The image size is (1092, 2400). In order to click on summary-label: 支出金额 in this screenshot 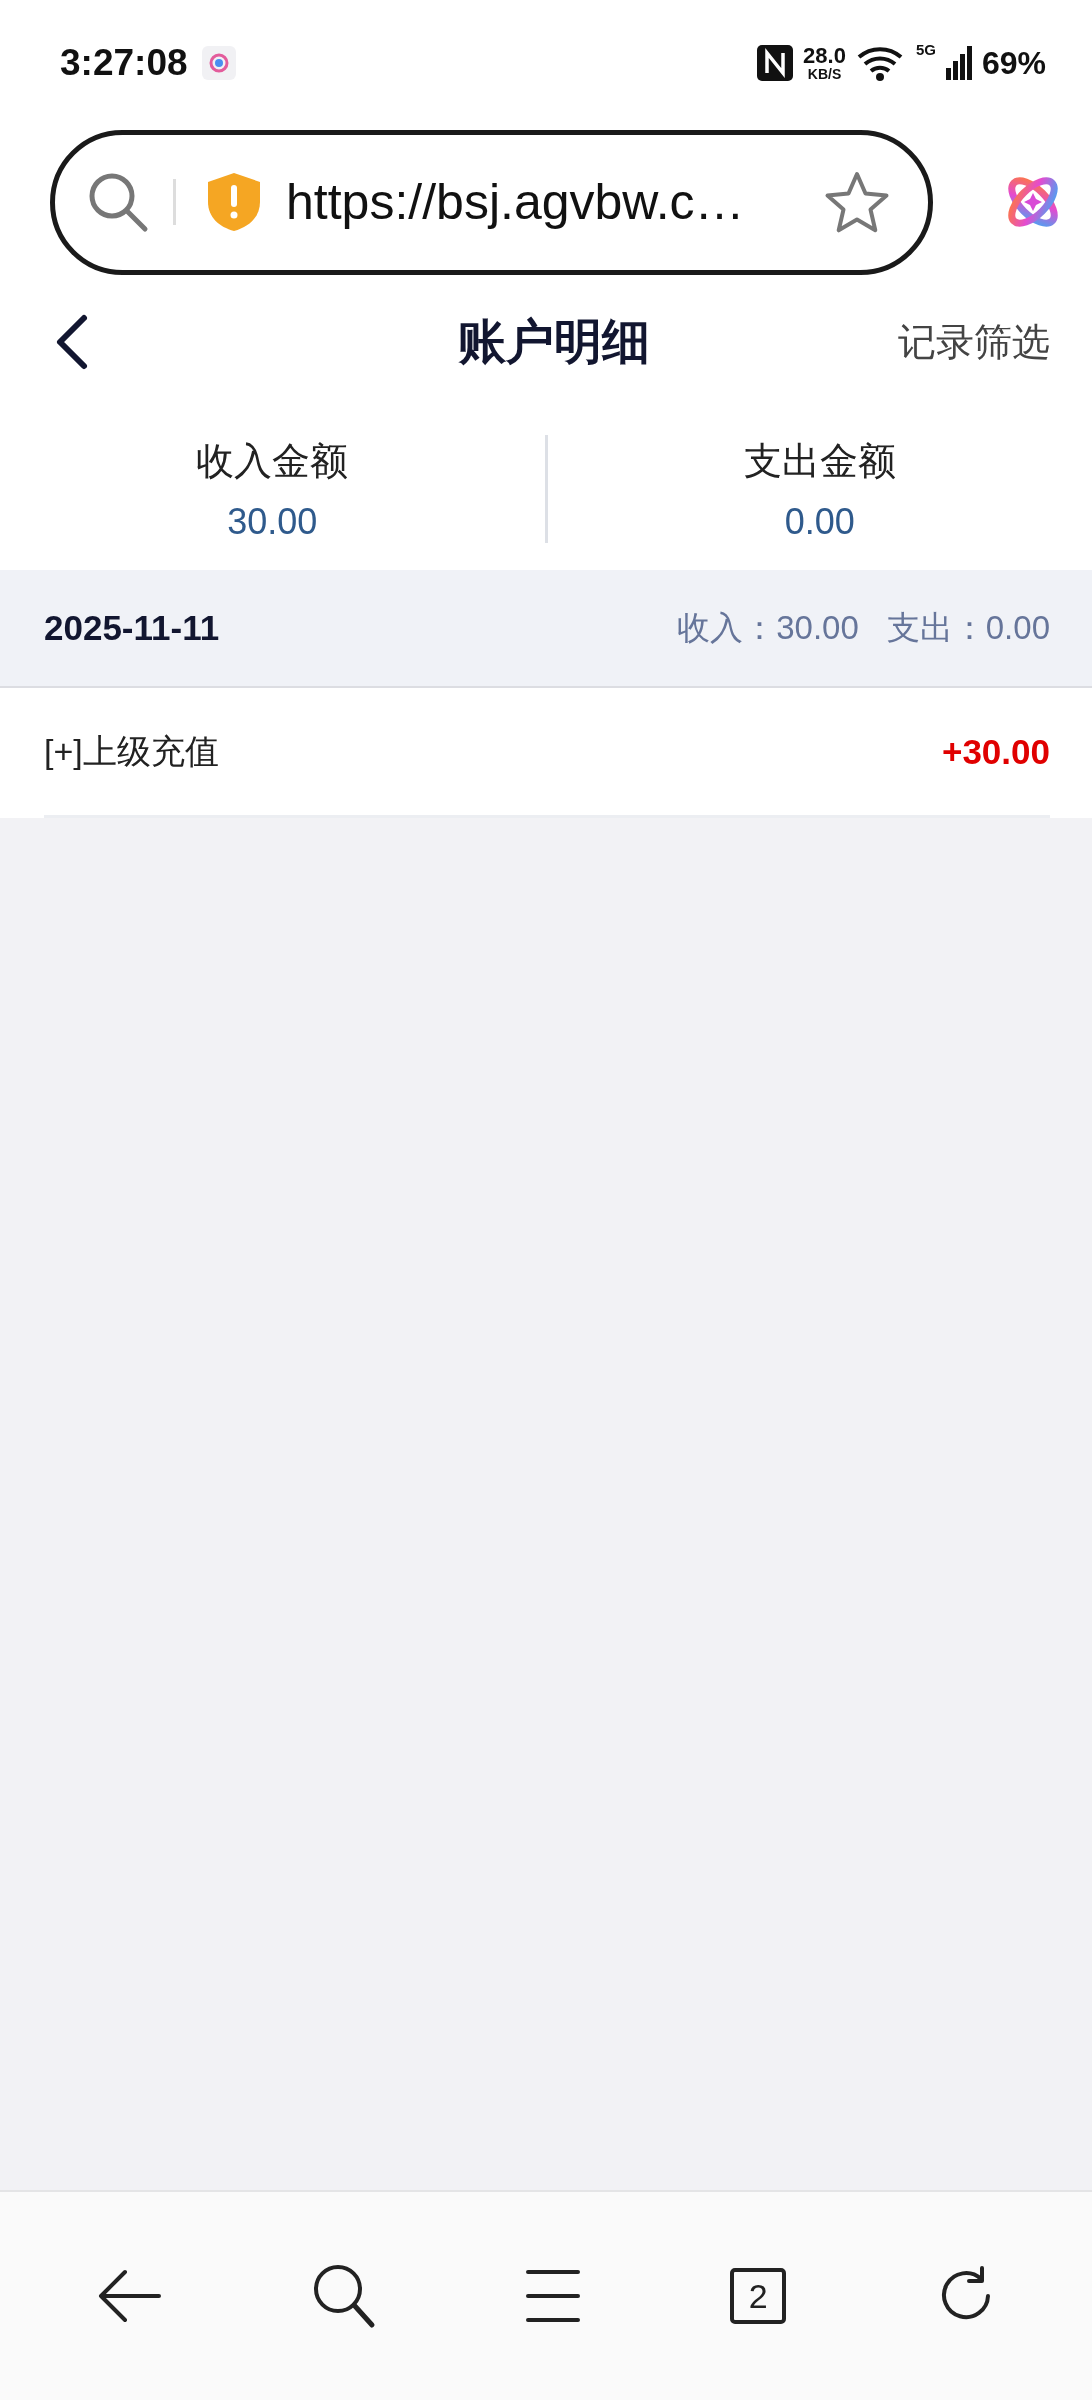, I will do `click(819, 461)`.